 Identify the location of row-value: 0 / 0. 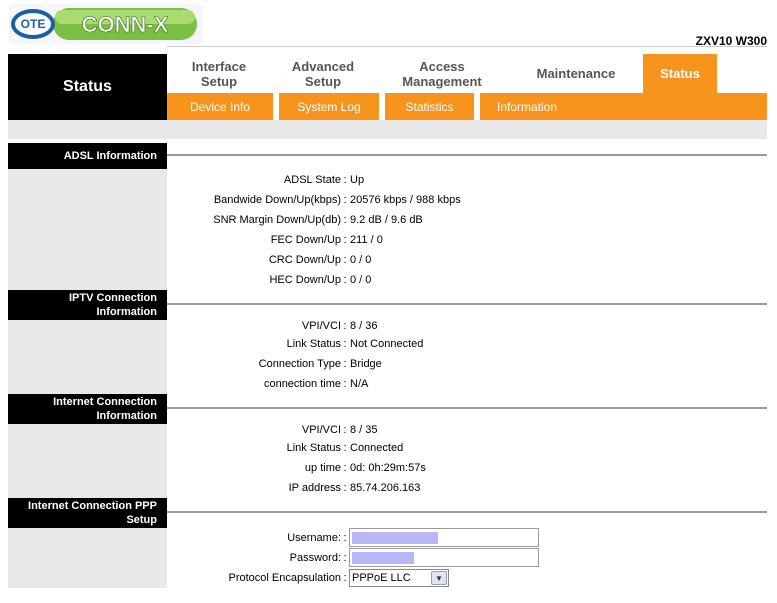
(361, 280).